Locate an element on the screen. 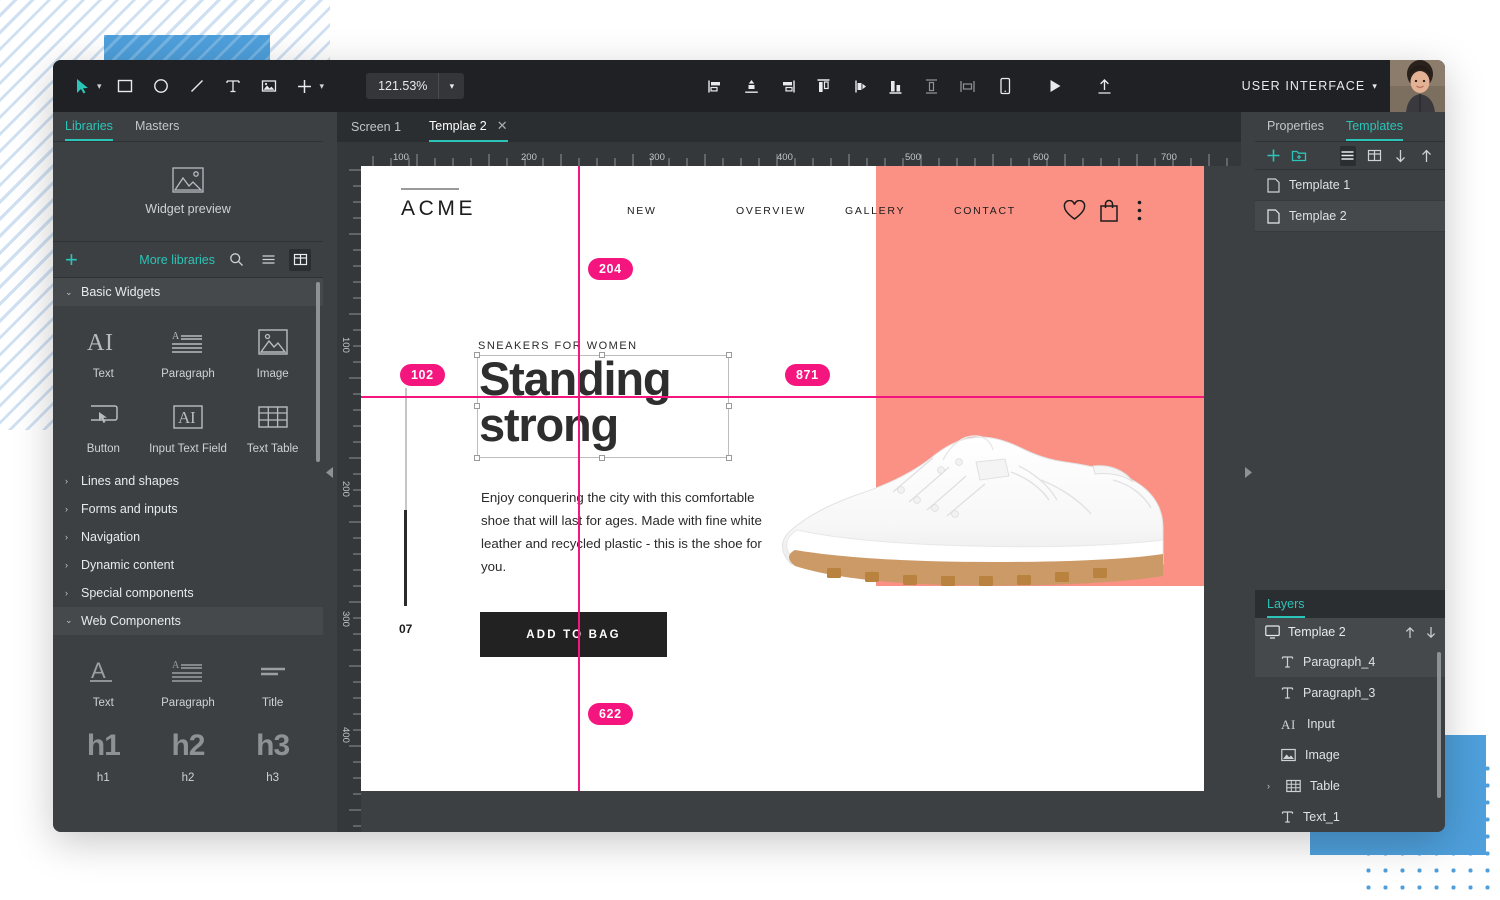  move-down-icon is located at coordinates (1400, 156).